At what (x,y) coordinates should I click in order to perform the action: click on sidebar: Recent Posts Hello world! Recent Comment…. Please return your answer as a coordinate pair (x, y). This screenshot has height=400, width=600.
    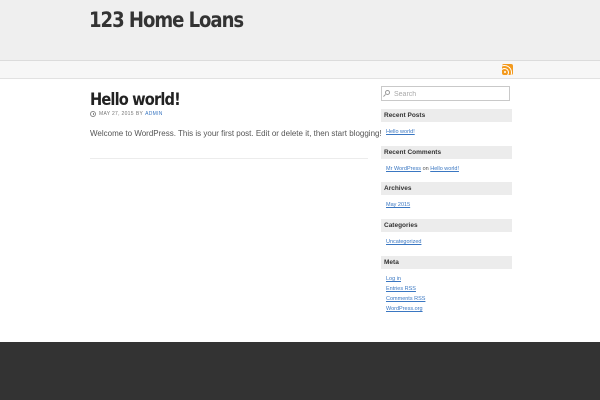
    Looking at the image, I should click on (446, 199).